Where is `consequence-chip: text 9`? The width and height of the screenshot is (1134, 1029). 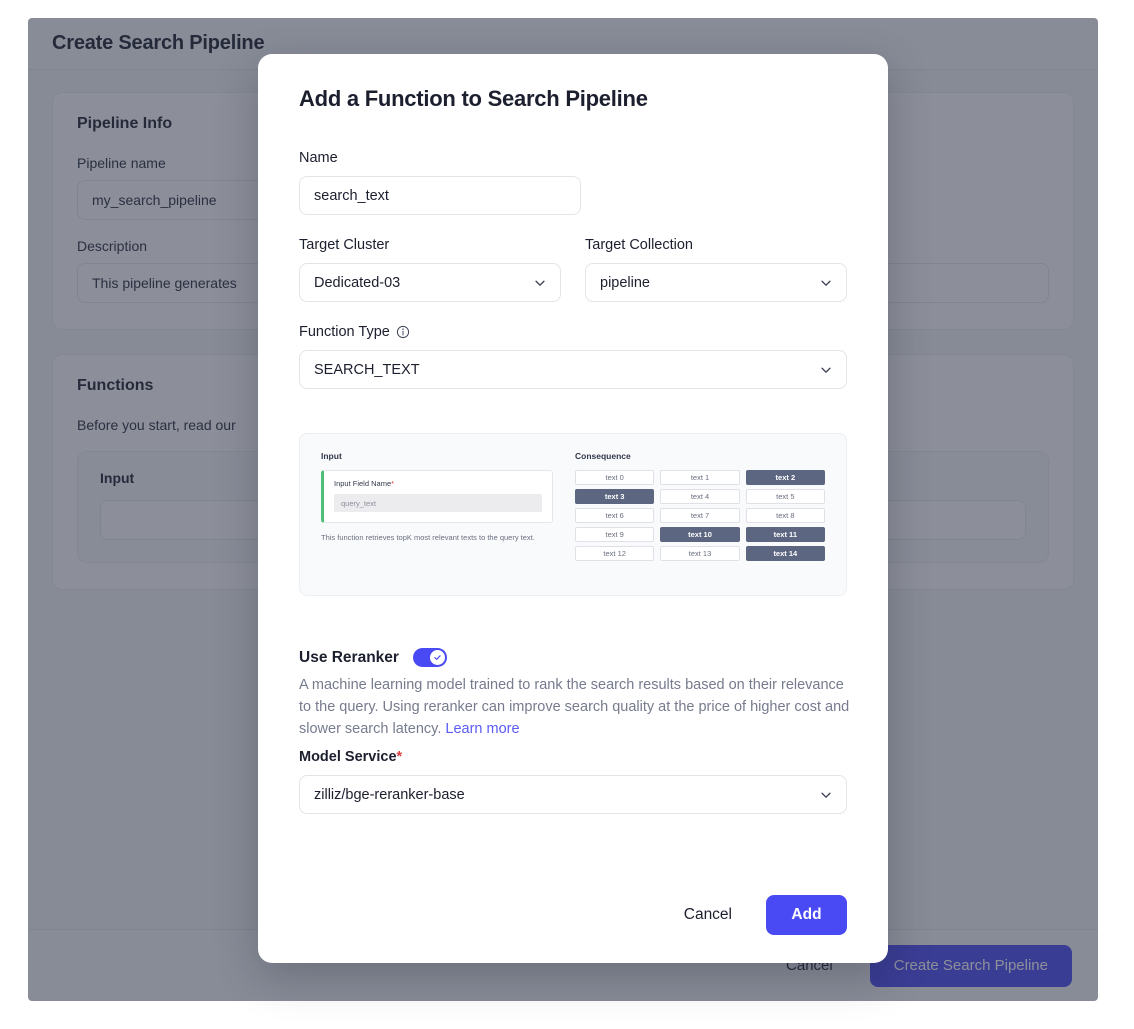 consequence-chip: text 9 is located at coordinates (615, 534).